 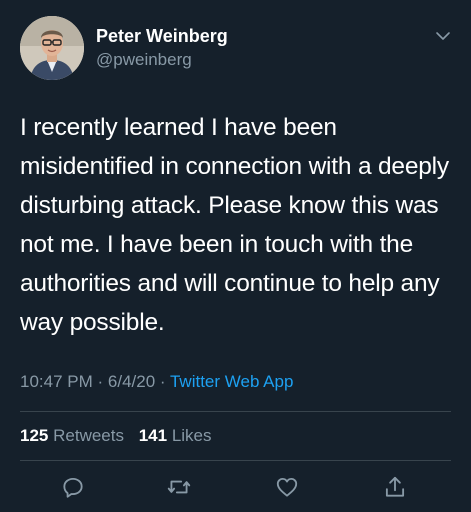 I want to click on author-name: Peter Weinberg, so click(x=162, y=36).